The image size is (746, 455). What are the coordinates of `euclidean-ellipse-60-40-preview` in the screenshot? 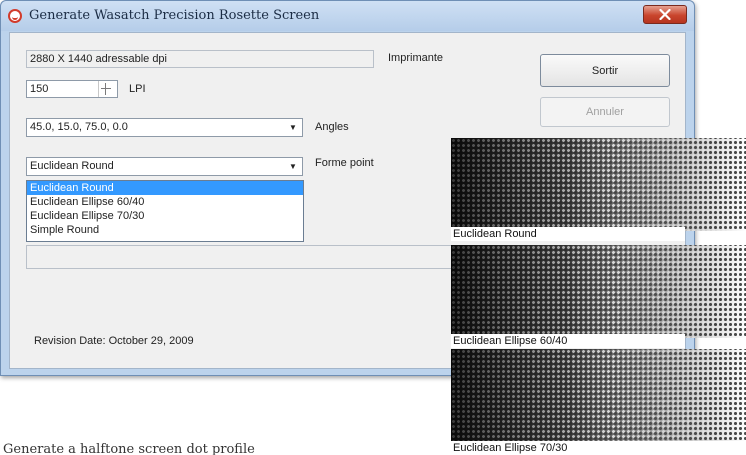 It's located at (598, 291).